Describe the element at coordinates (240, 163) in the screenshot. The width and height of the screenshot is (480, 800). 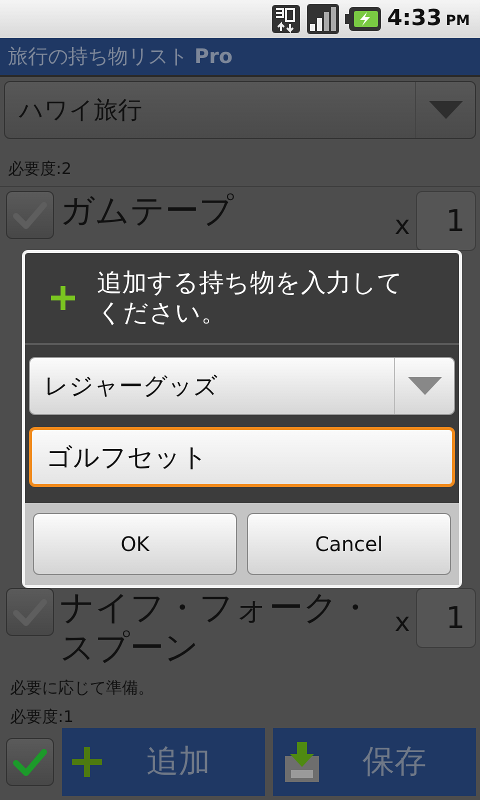
I see `priority-label: 必要度:2` at that location.